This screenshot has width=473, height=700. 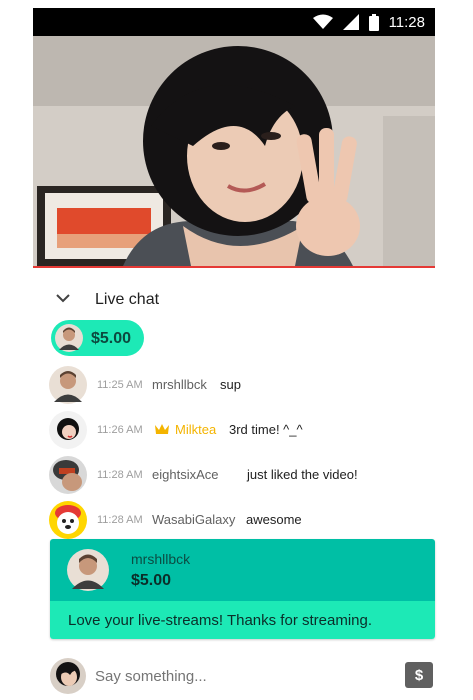 I want to click on message-author: mrshllbck, so click(x=179, y=384).